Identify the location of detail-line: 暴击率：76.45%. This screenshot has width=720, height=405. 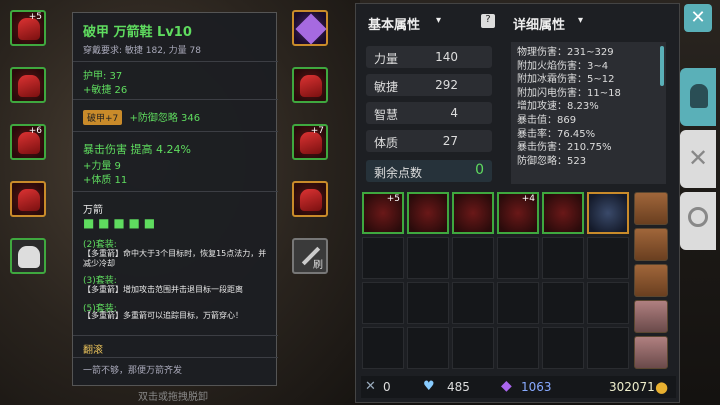
(556, 134).